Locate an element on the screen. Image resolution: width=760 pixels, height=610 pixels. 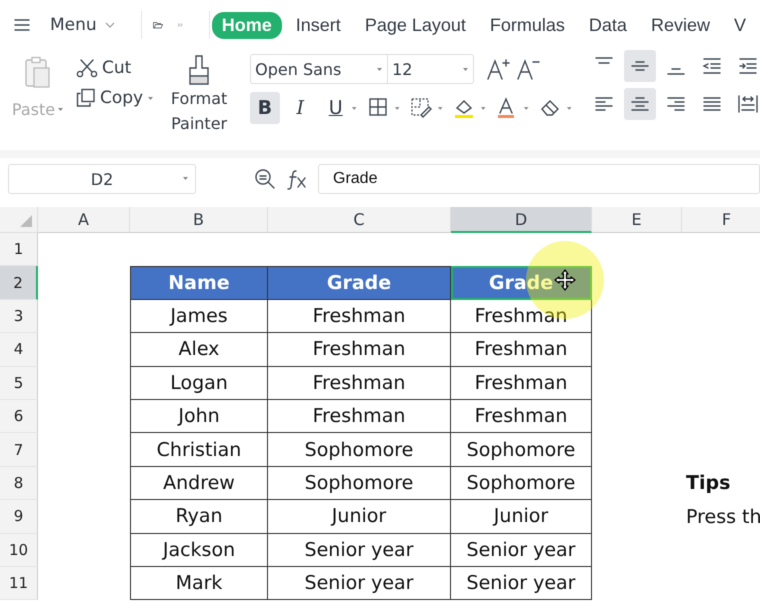
row-header: 5 is located at coordinates (19, 383).